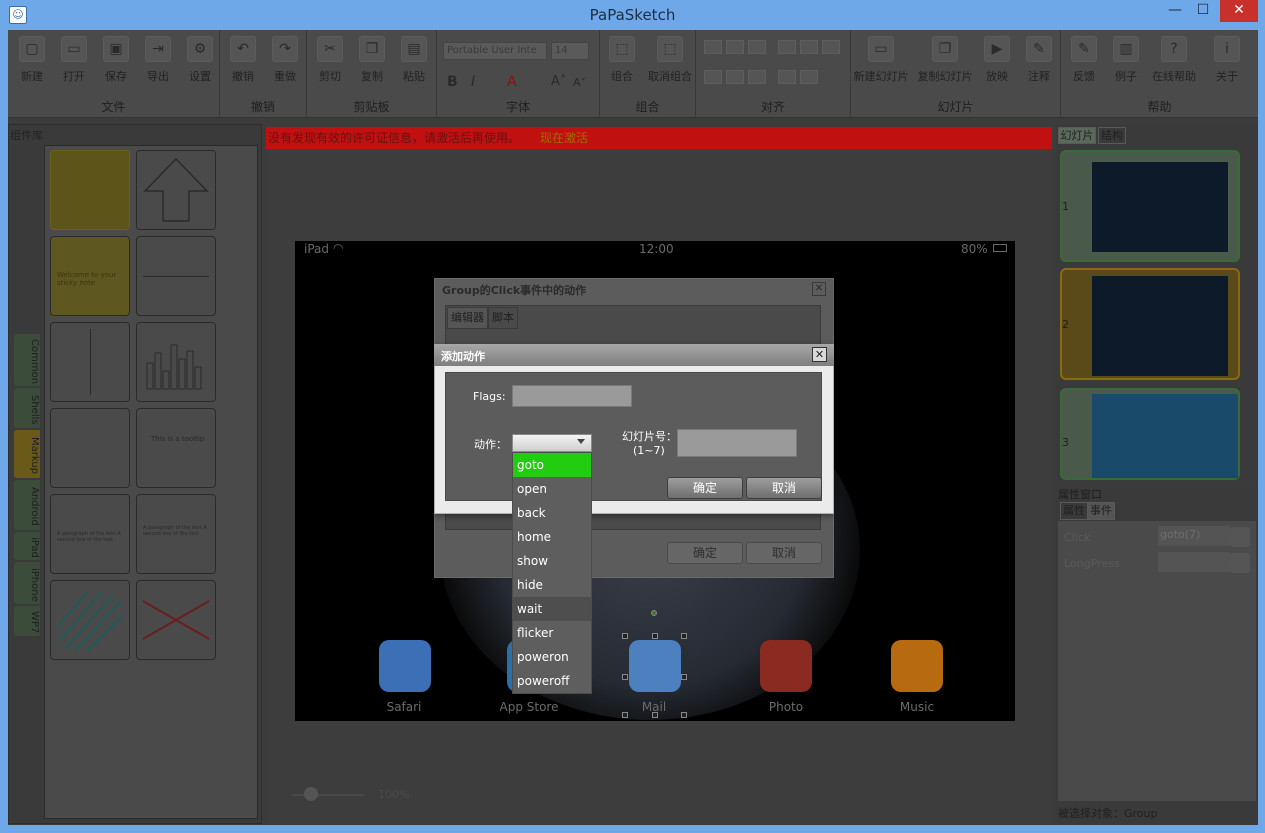 This screenshot has width=1265, height=833. Describe the element at coordinates (997, 60) in the screenshot. I see `play-button: ▶ 放映` at that location.